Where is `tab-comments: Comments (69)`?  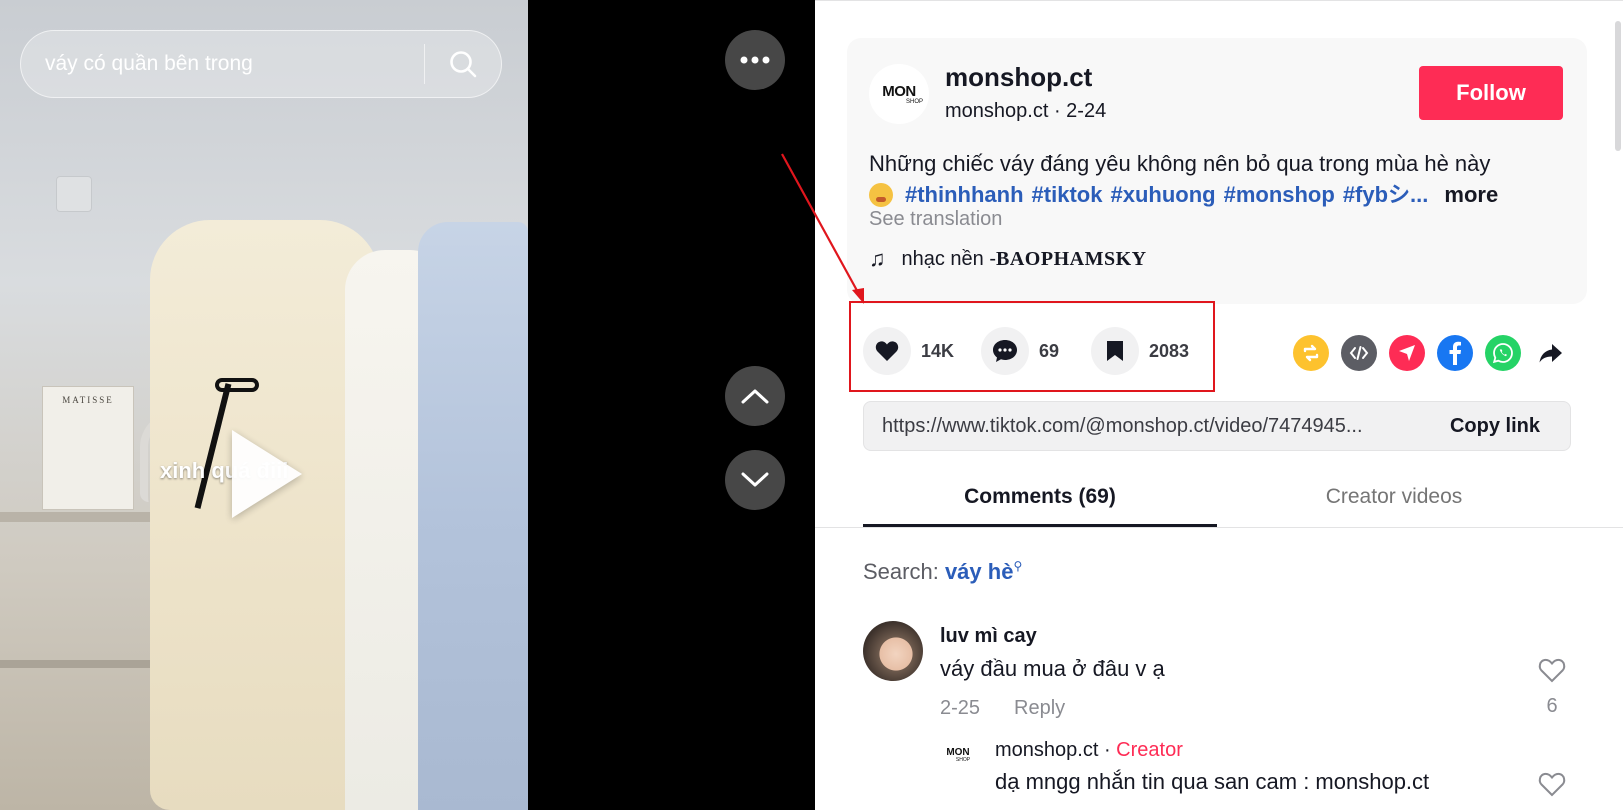
tab-comments: Comments (69) is located at coordinates (1040, 499).